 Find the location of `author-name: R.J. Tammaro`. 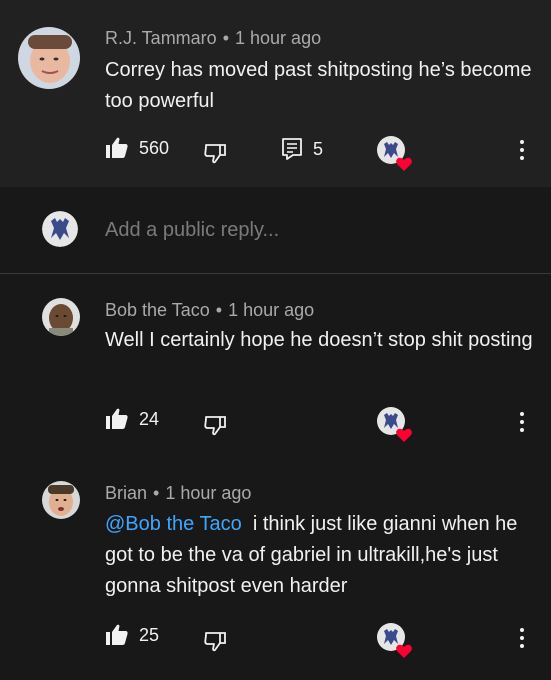

author-name: R.J. Tammaro is located at coordinates (161, 38).